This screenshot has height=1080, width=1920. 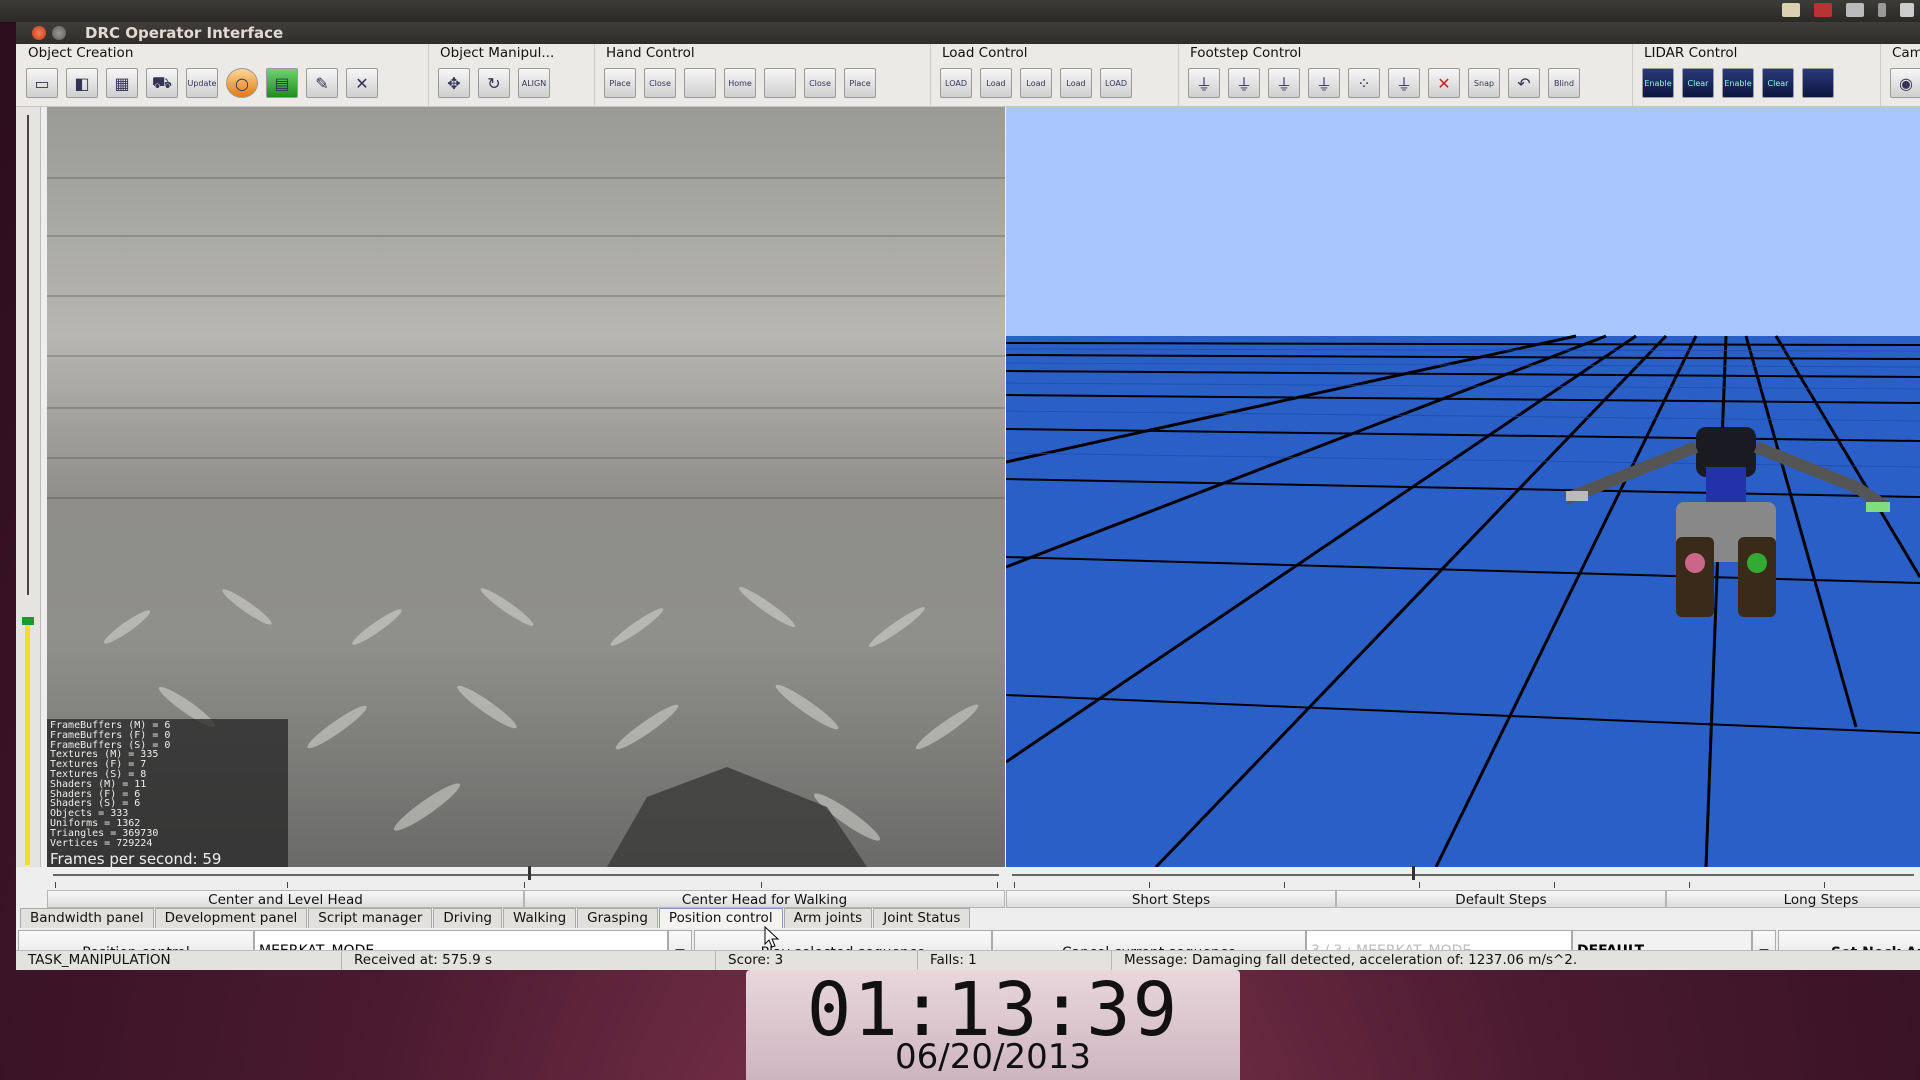 What do you see at coordinates (122, 83) in the screenshot?
I see `create-grid-icon: ▦` at bounding box center [122, 83].